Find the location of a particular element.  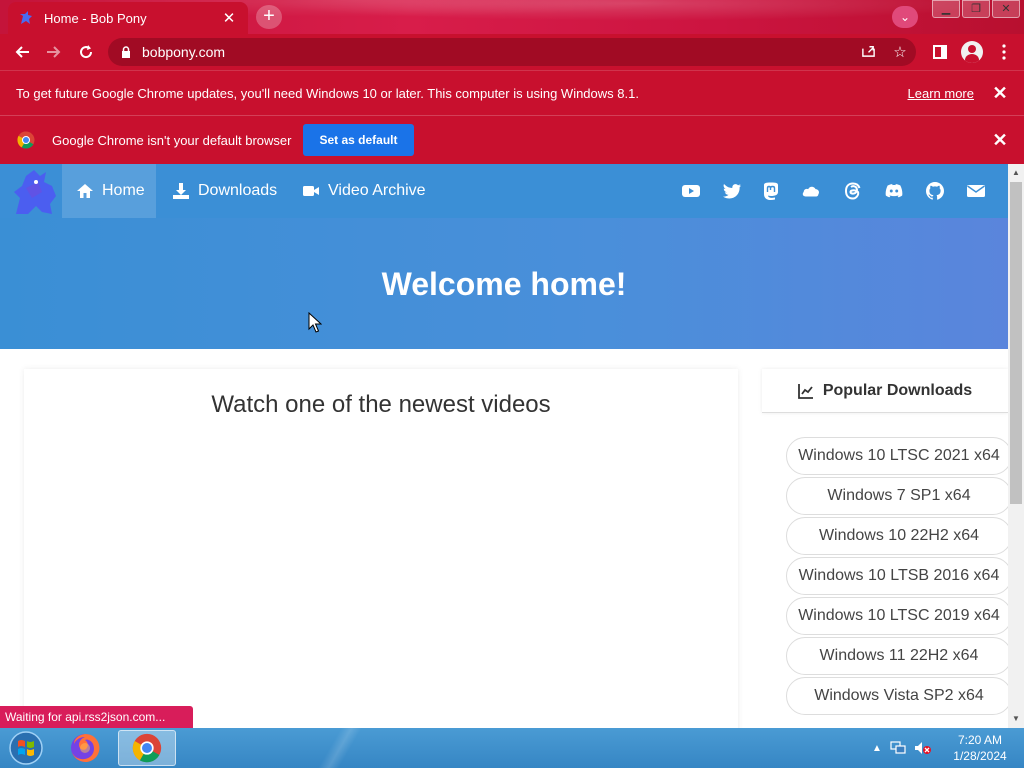

profile-button is located at coordinates (972, 52).